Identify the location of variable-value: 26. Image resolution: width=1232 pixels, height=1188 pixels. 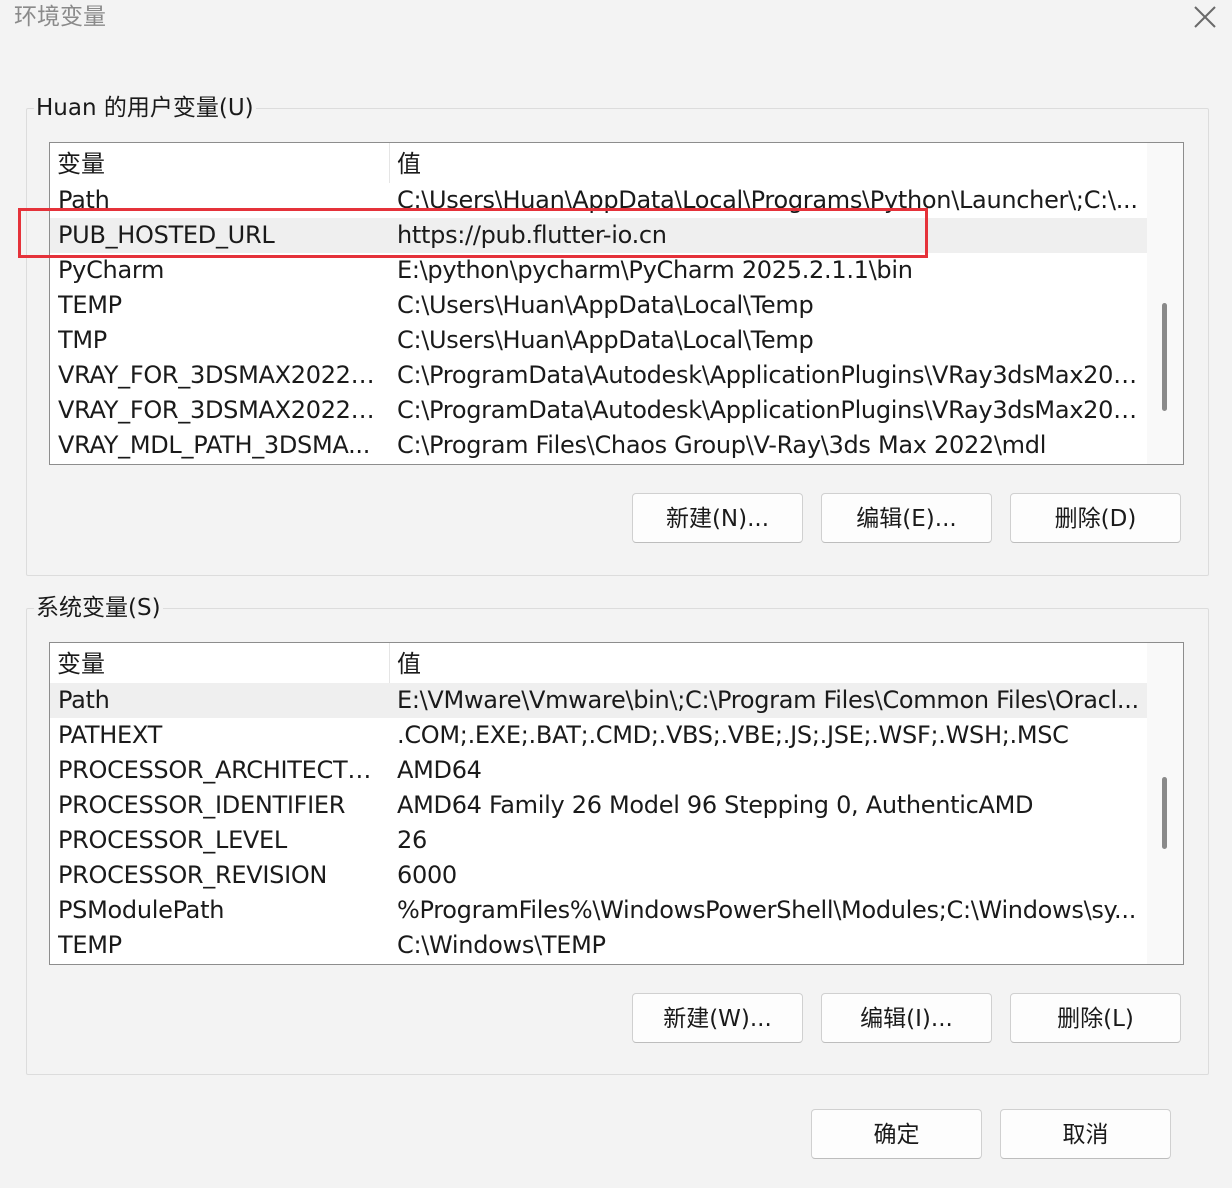
(412, 840).